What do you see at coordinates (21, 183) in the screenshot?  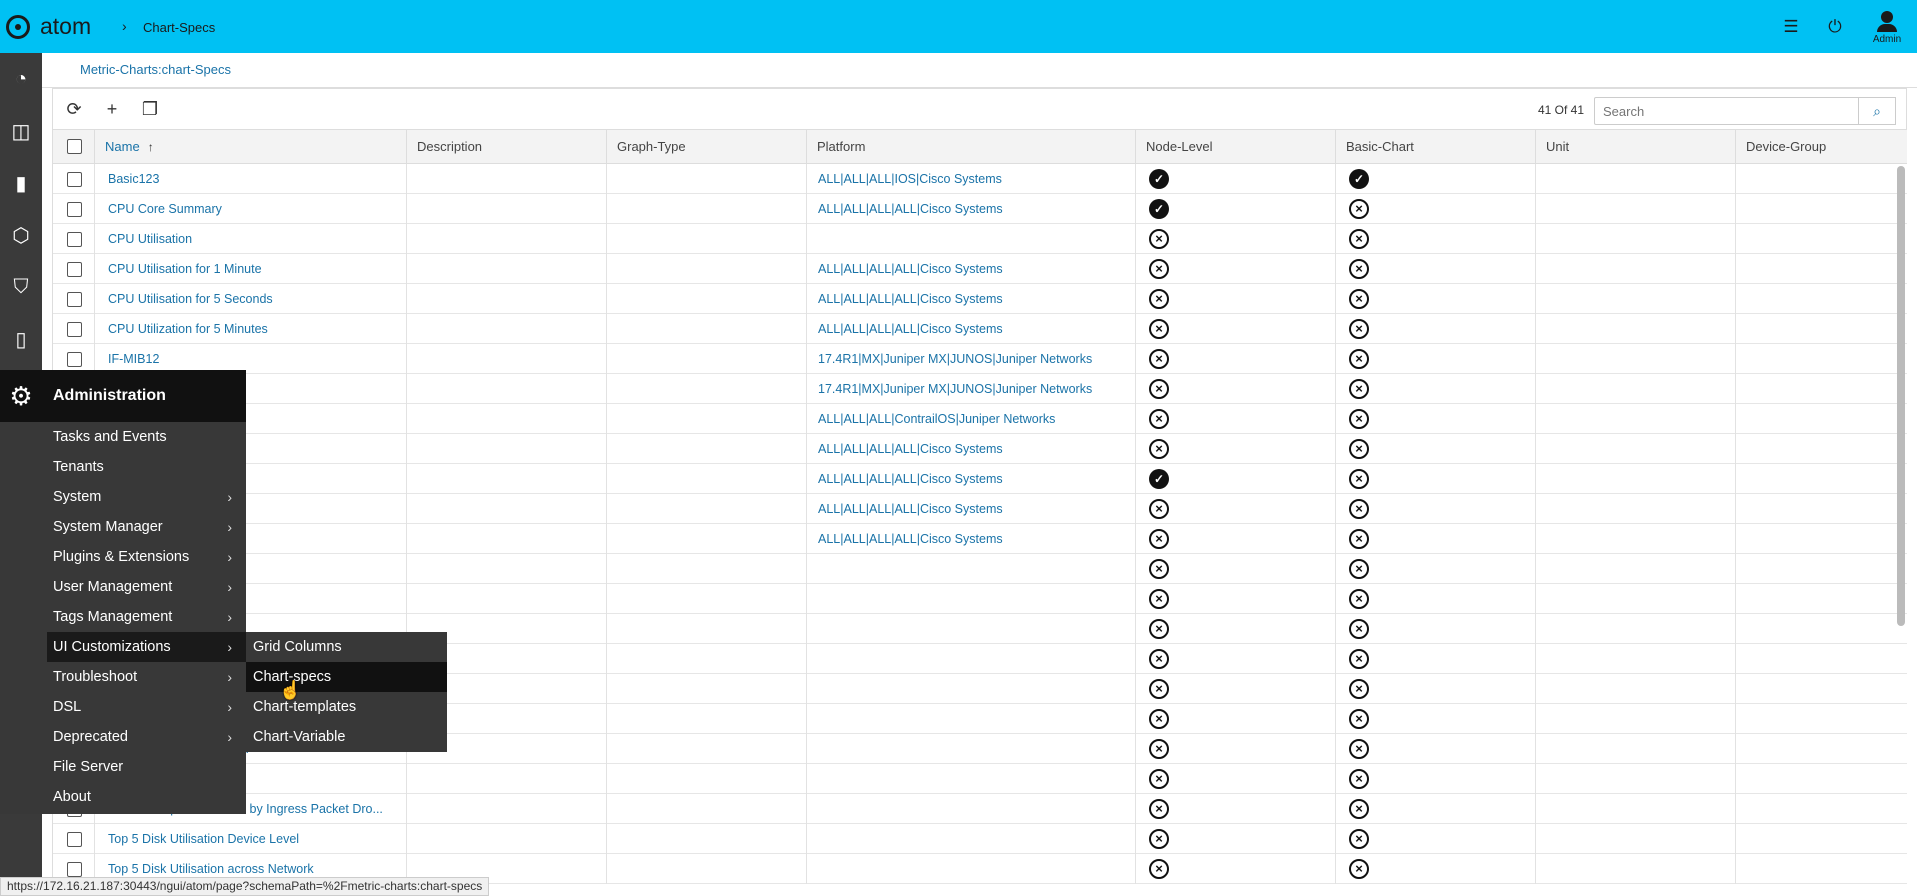 I see `chart-icon: ▮` at bounding box center [21, 183].